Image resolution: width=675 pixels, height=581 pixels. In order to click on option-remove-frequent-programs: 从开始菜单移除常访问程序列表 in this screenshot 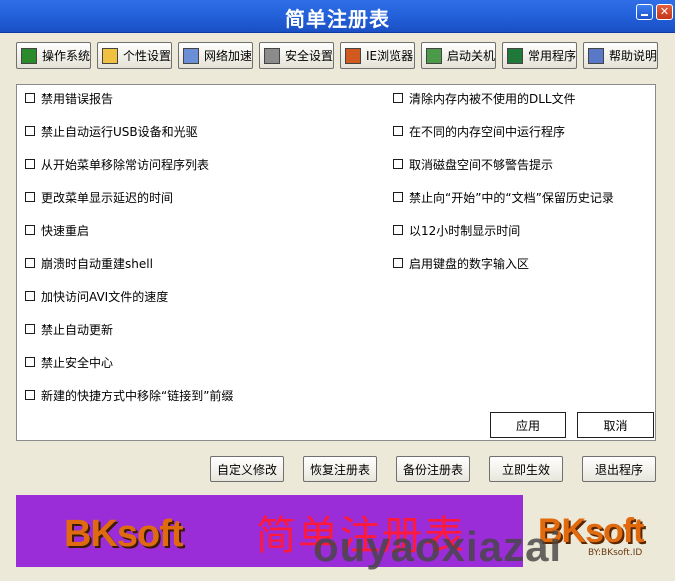, I will do `click(117, 164)`.